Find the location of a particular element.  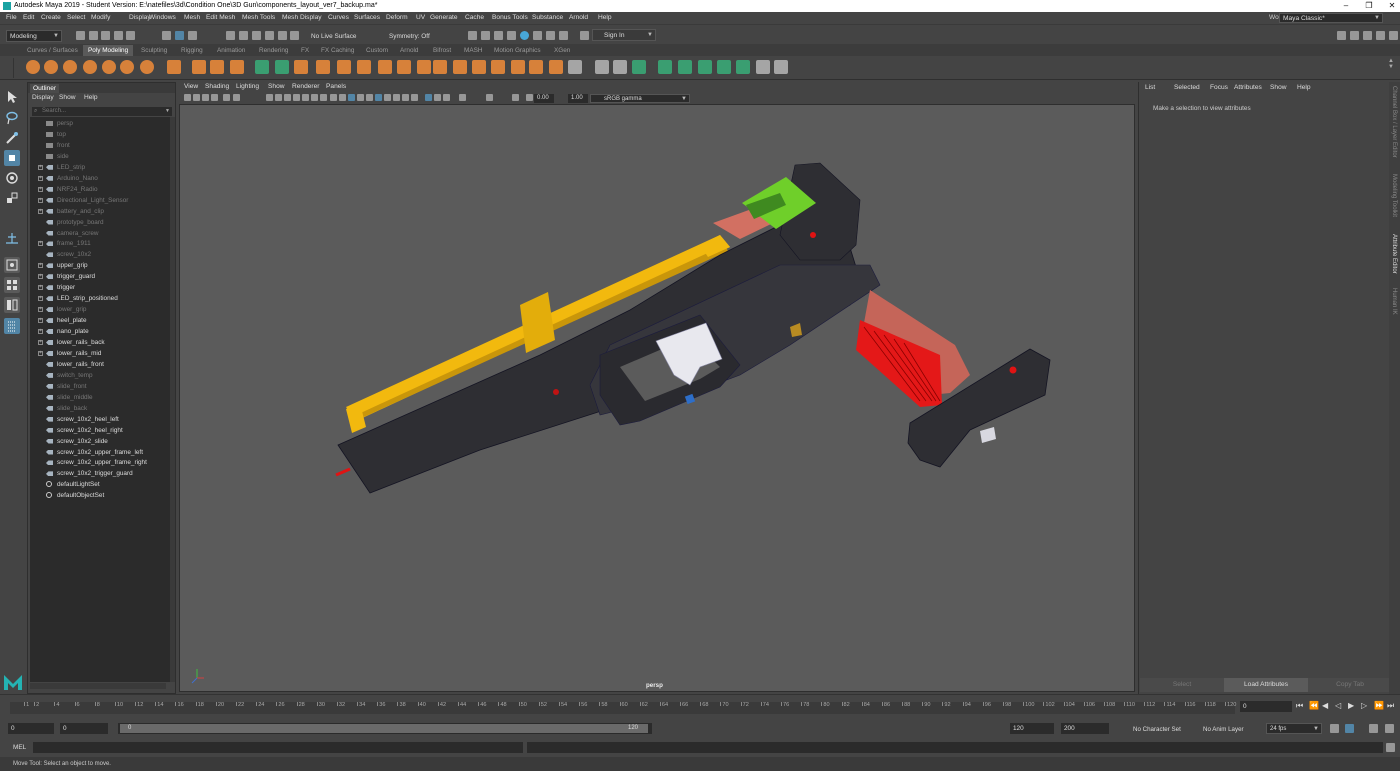

exposure-icon-btn-icon is located at coordinates (489, 97).